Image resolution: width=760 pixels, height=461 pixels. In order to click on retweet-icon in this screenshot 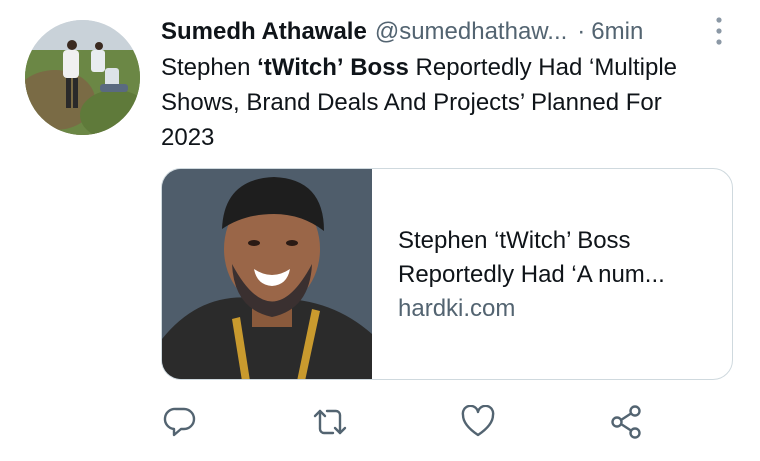, I will do `click(330, 422)`.